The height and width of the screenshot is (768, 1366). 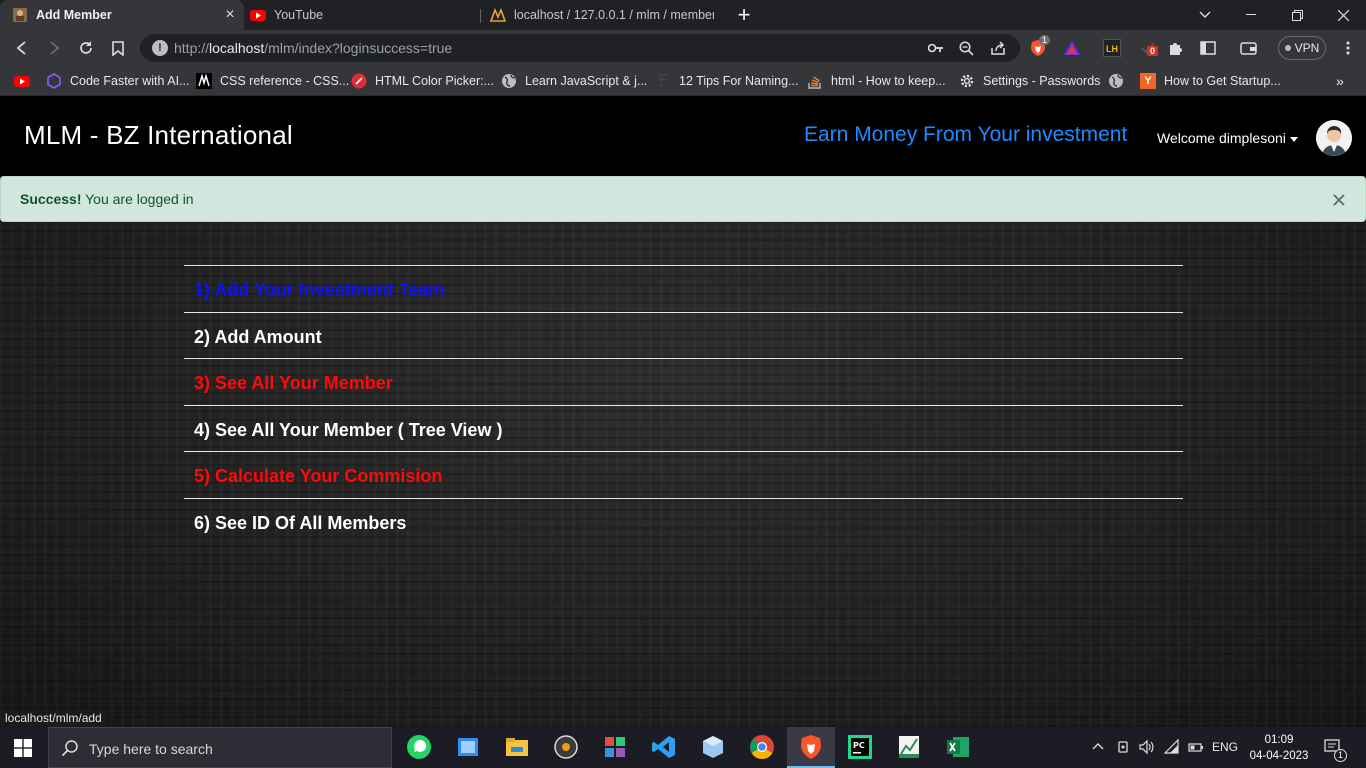 I want to click on alert-message: Success! You are logged in, so click(x=107, y=199).